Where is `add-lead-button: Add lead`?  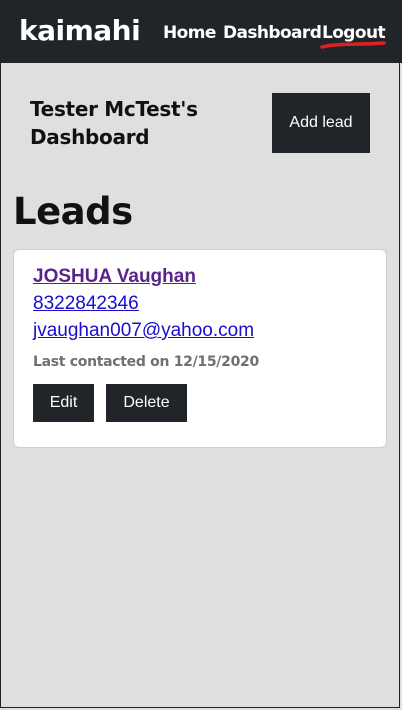 add-lead-button: Add lead is located at coordinates (321, 123).